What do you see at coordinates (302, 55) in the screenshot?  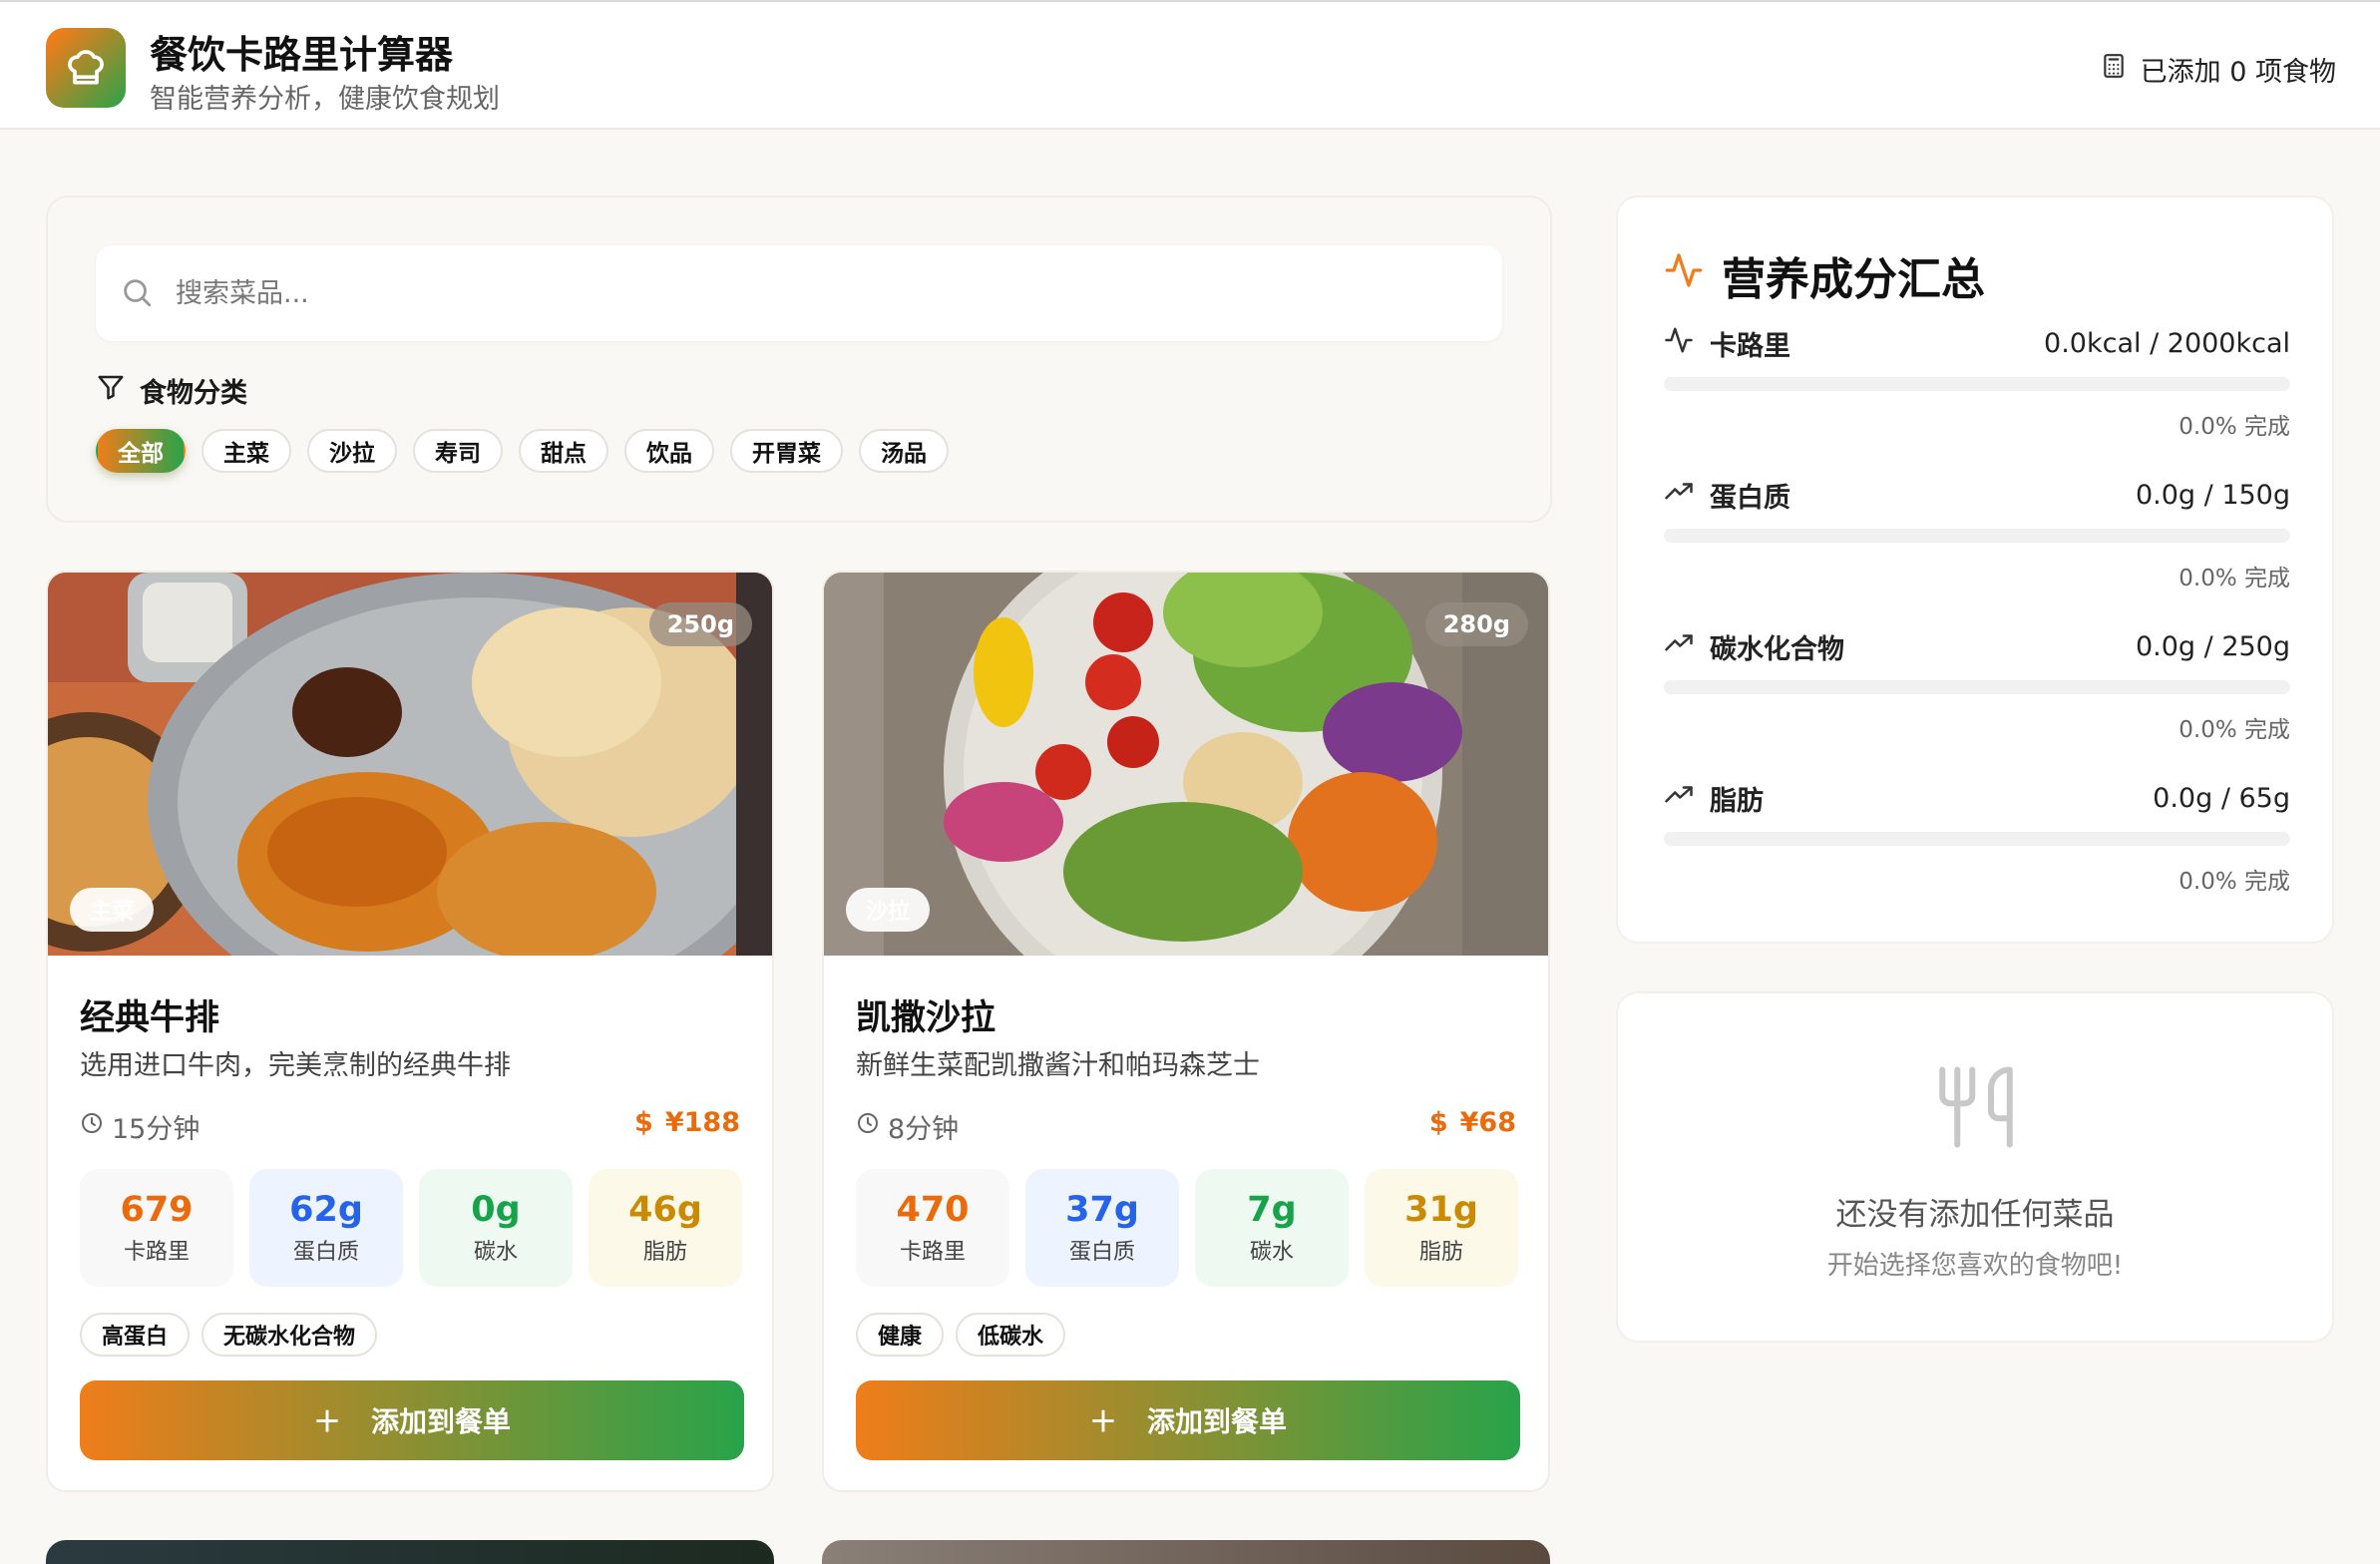 I see `app-title: 餐饮卡路里计算器` at bounding box center [302, 55].